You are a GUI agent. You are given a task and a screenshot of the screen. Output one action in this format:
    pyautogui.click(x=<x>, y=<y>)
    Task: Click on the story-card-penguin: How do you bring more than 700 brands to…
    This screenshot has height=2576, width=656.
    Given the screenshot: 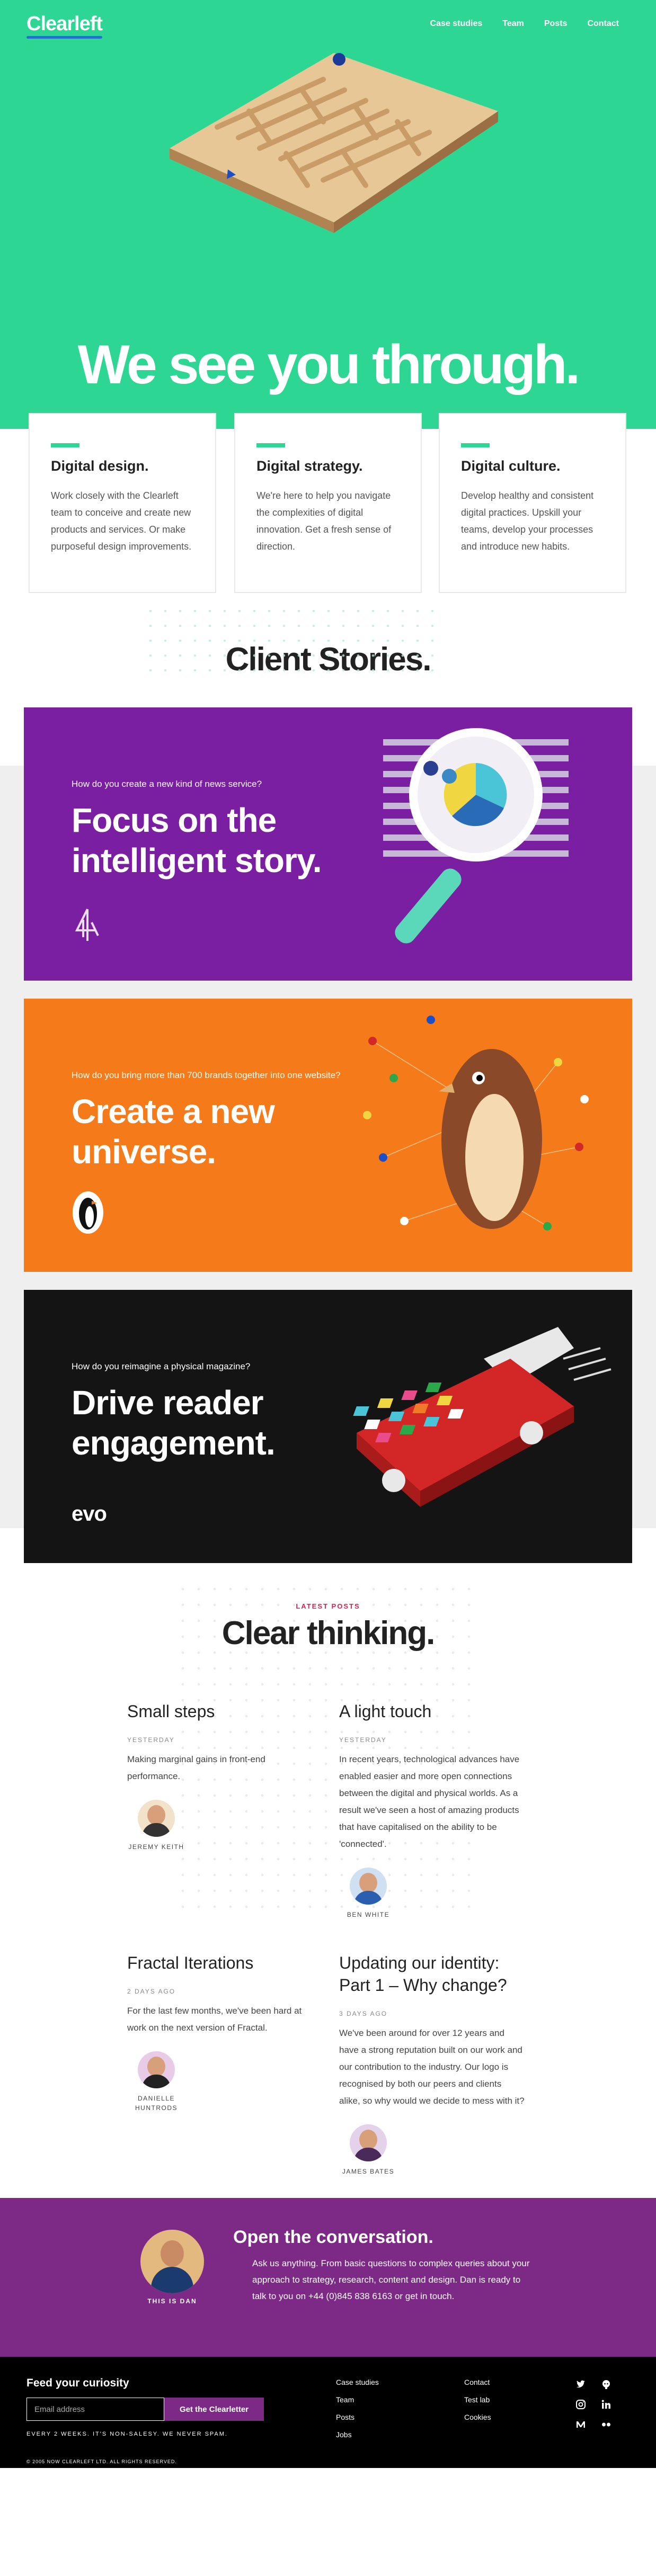 What is the action you would take?
    pyautogui.click(x=328, y=1135)
    